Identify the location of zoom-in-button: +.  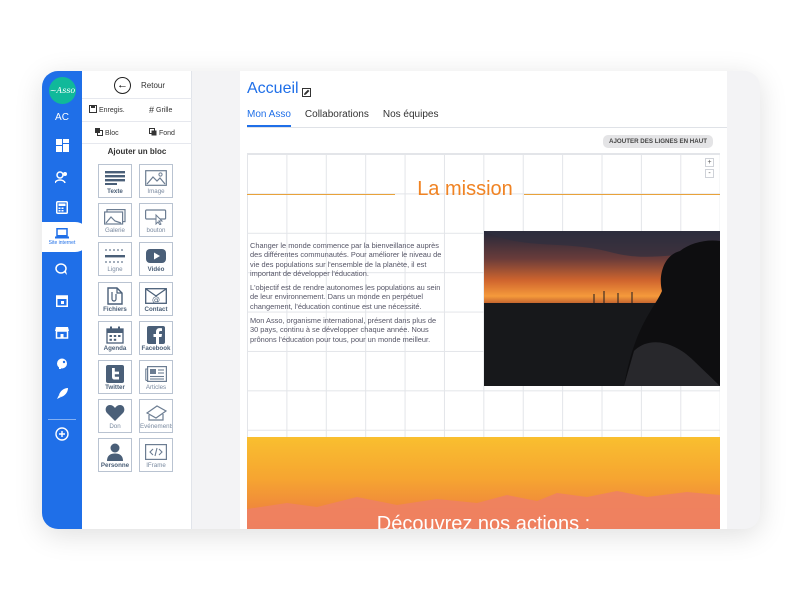
(709, 162).